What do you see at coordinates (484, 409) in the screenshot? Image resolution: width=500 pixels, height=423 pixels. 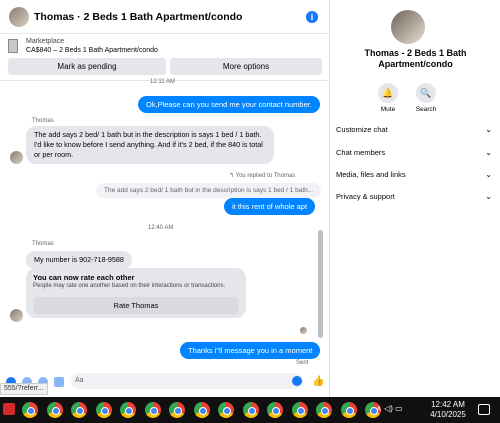 I see `notification-icon` at bounding box center [484, 409].